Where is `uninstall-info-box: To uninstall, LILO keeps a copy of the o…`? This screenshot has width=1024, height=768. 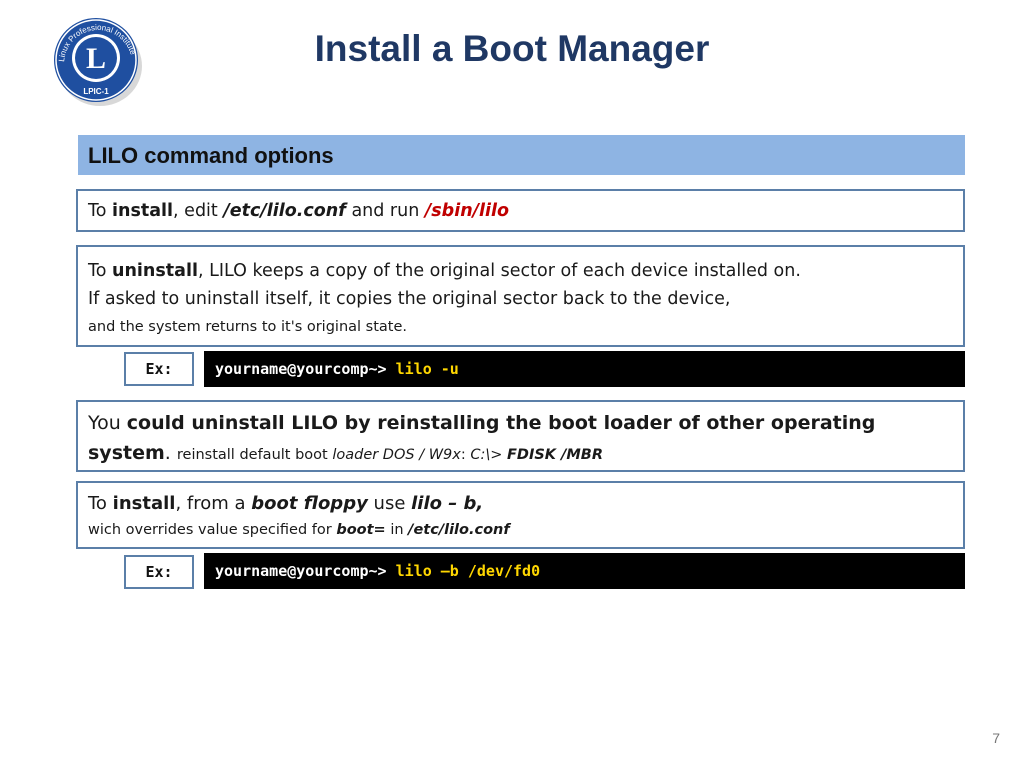 uninstall-info-box: To uninstall, LILO keeps a copy of the o… is located at coordinates (520, 296).